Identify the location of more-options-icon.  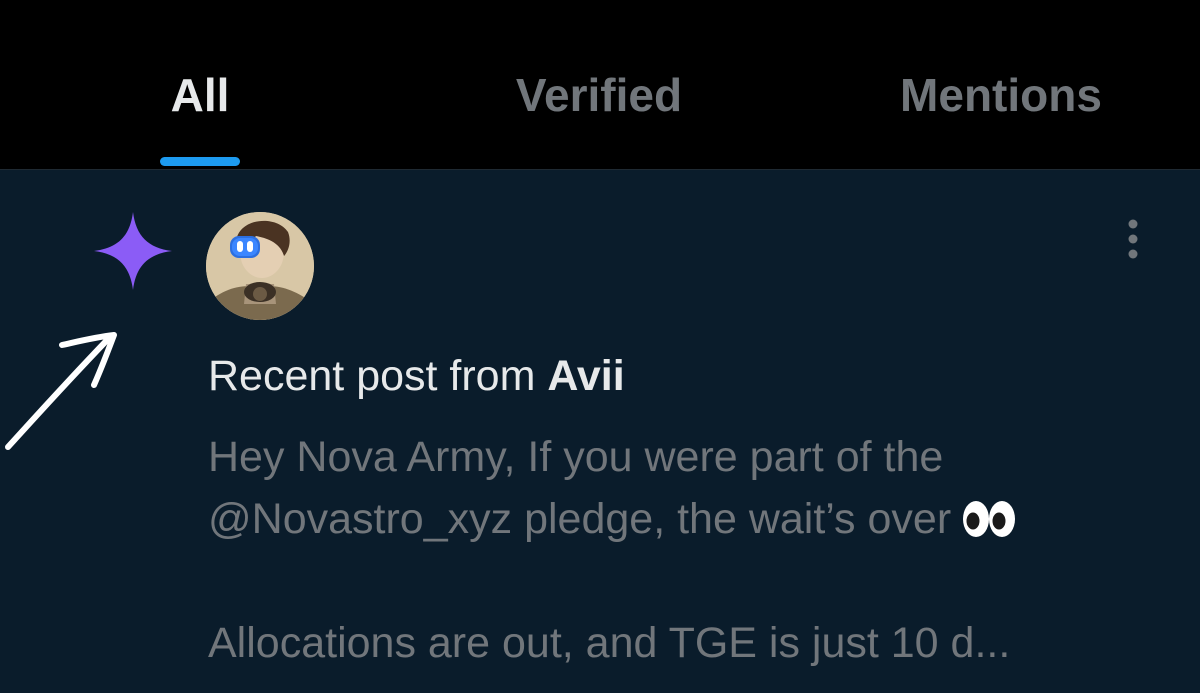
(1133, 241).